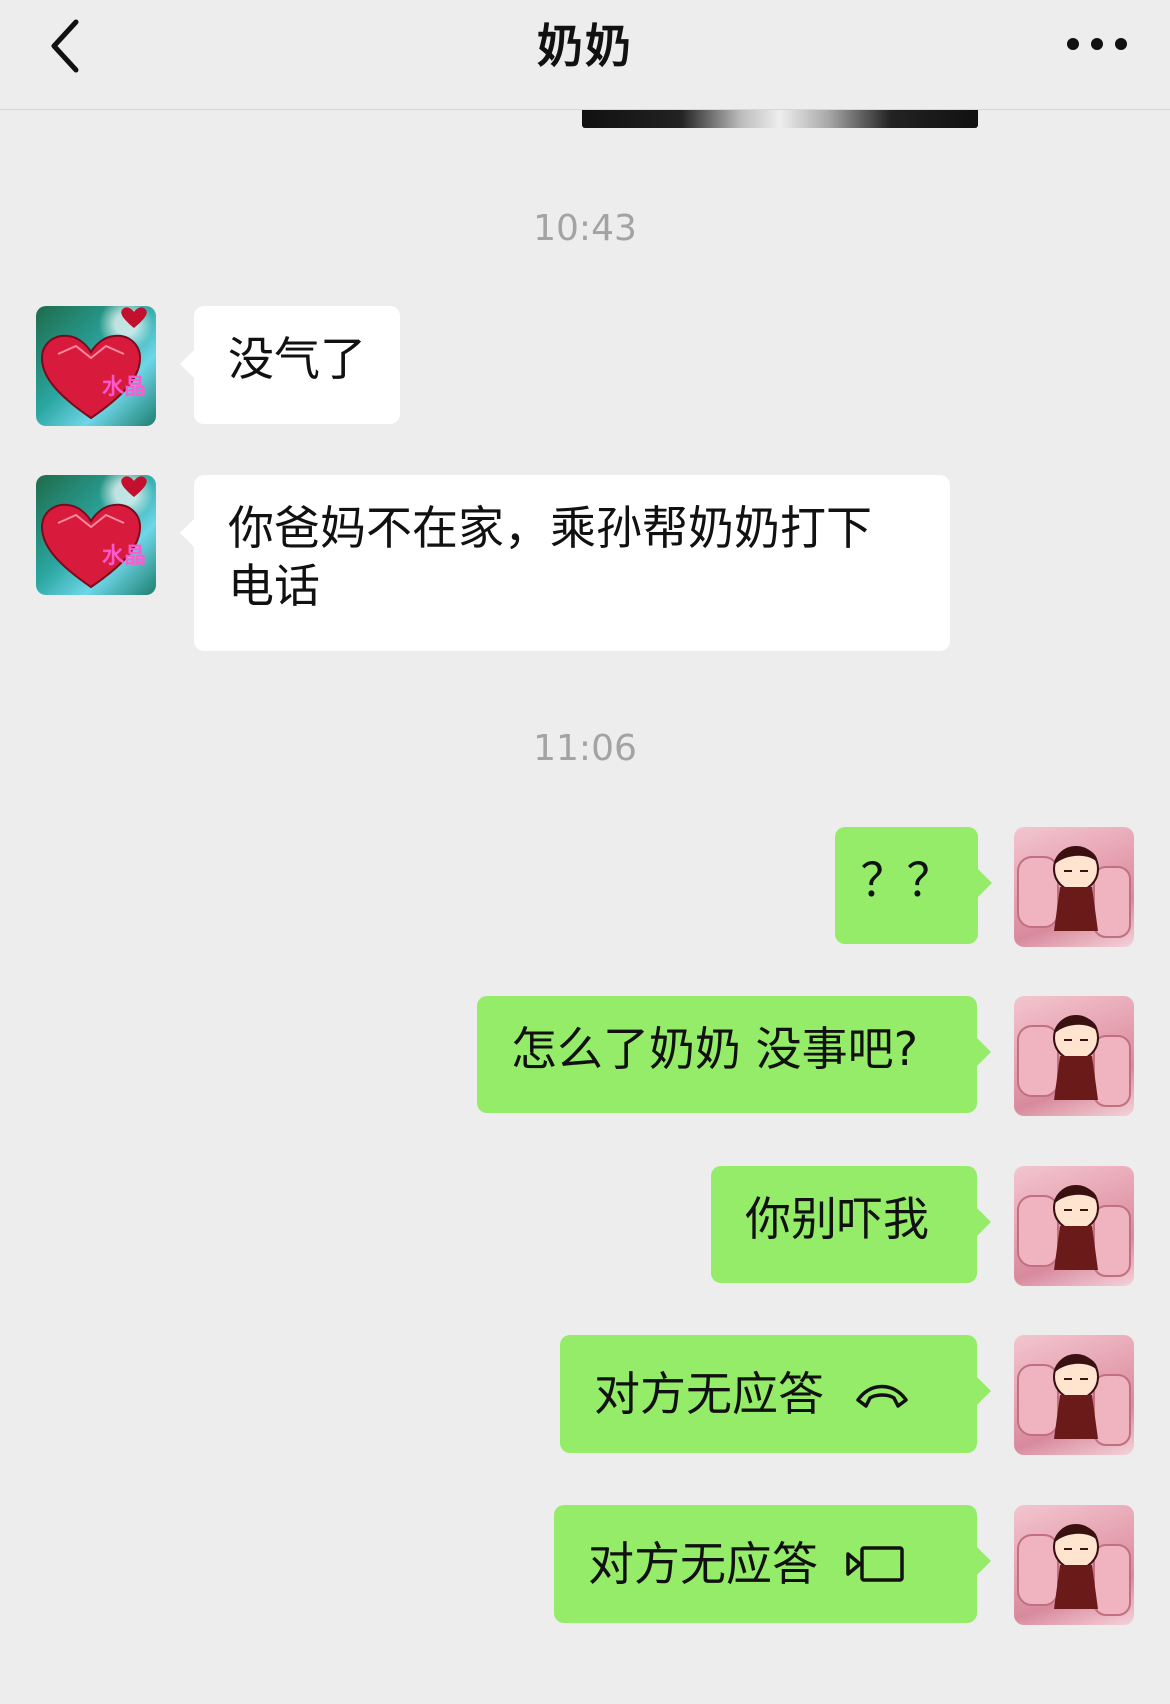 Image resolution: width=1170 pixels, height=1704 pixels. Describe the element at coordinates (1097, 44) in the screenshot. I see `more-dots-icon` at that location.